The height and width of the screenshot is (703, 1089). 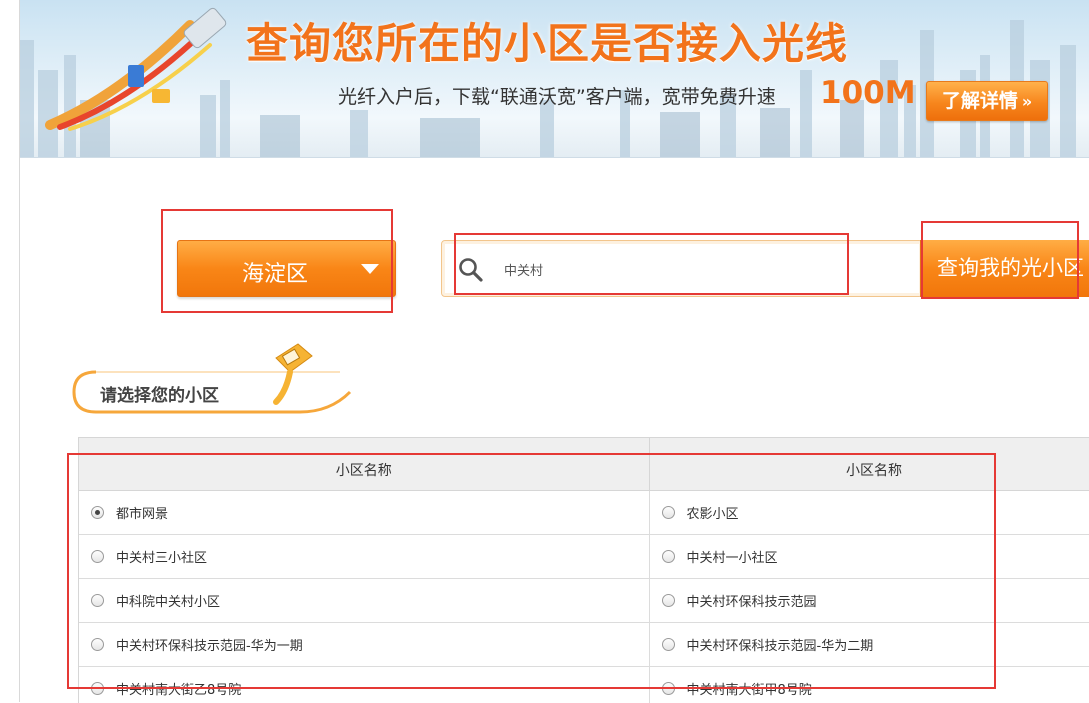 What do you see at coordinates (142, 514) in the screenshot?
I see `community-name: 都市网景` at bounding box center [142, 514].